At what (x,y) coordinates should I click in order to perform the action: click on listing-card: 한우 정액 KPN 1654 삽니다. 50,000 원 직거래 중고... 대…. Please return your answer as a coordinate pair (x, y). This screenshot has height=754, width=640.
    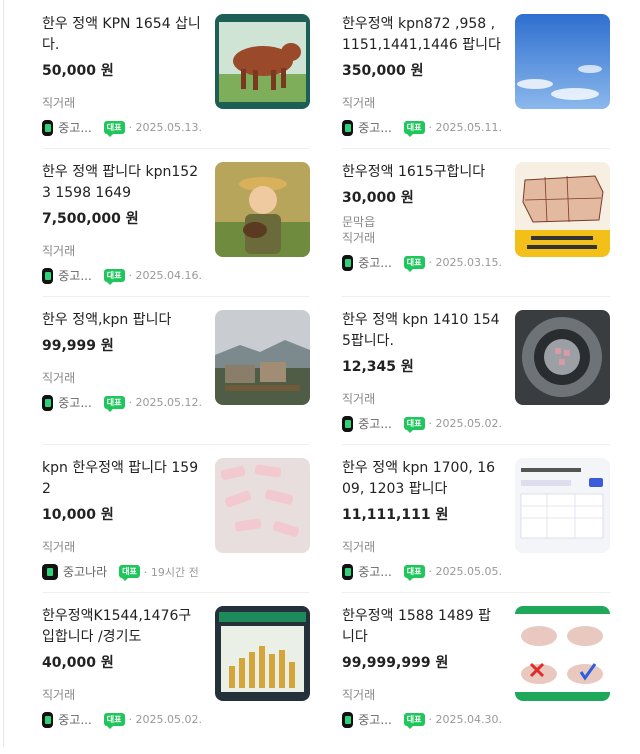
    Looking at the image, I should click on (176, 88).